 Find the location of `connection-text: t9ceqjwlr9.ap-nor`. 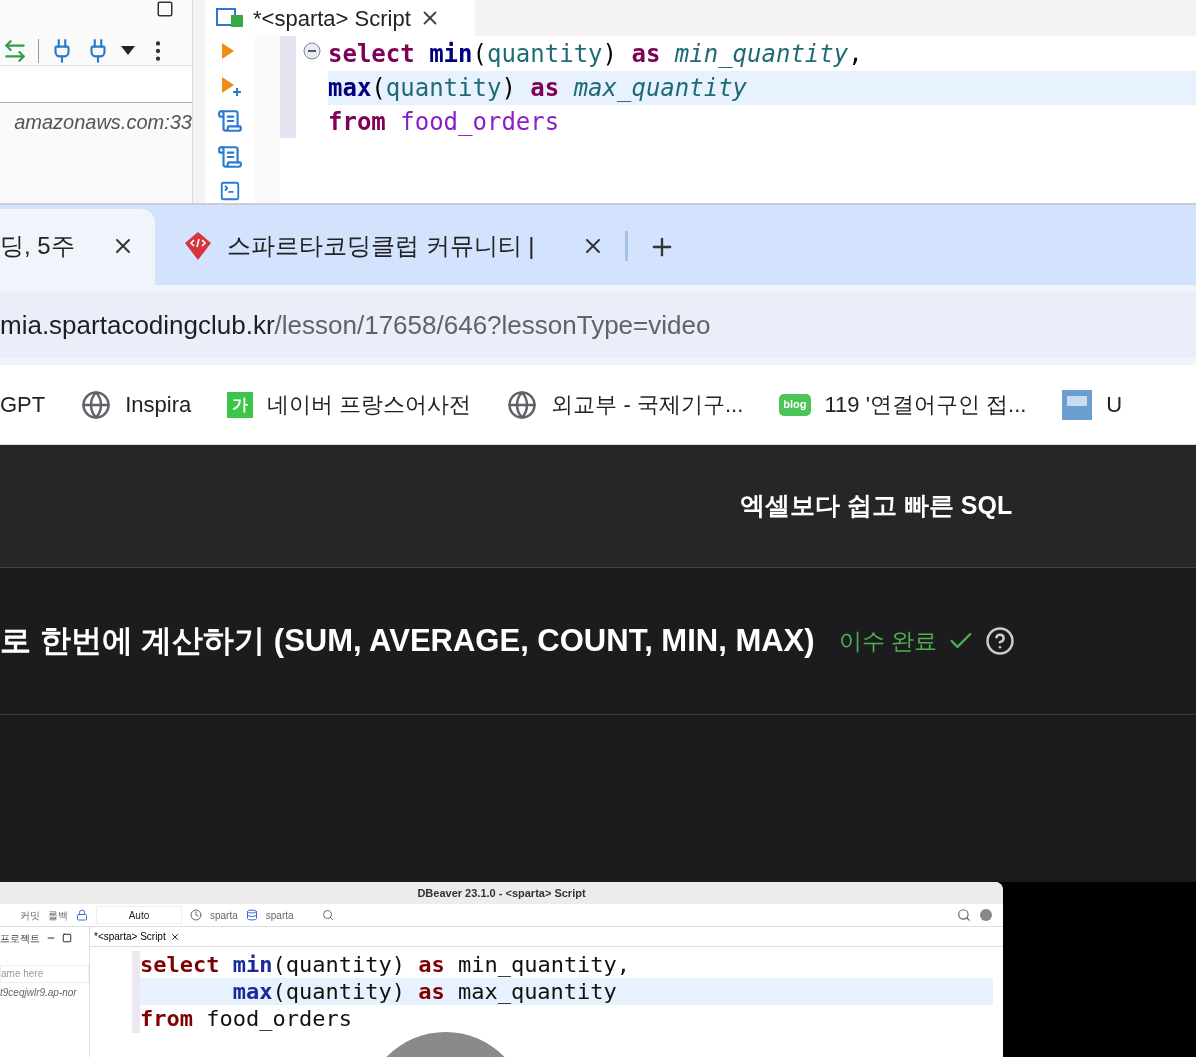

connection-text: t9ceqjwlr9.ap-nor is located at coordinates (44, 992).